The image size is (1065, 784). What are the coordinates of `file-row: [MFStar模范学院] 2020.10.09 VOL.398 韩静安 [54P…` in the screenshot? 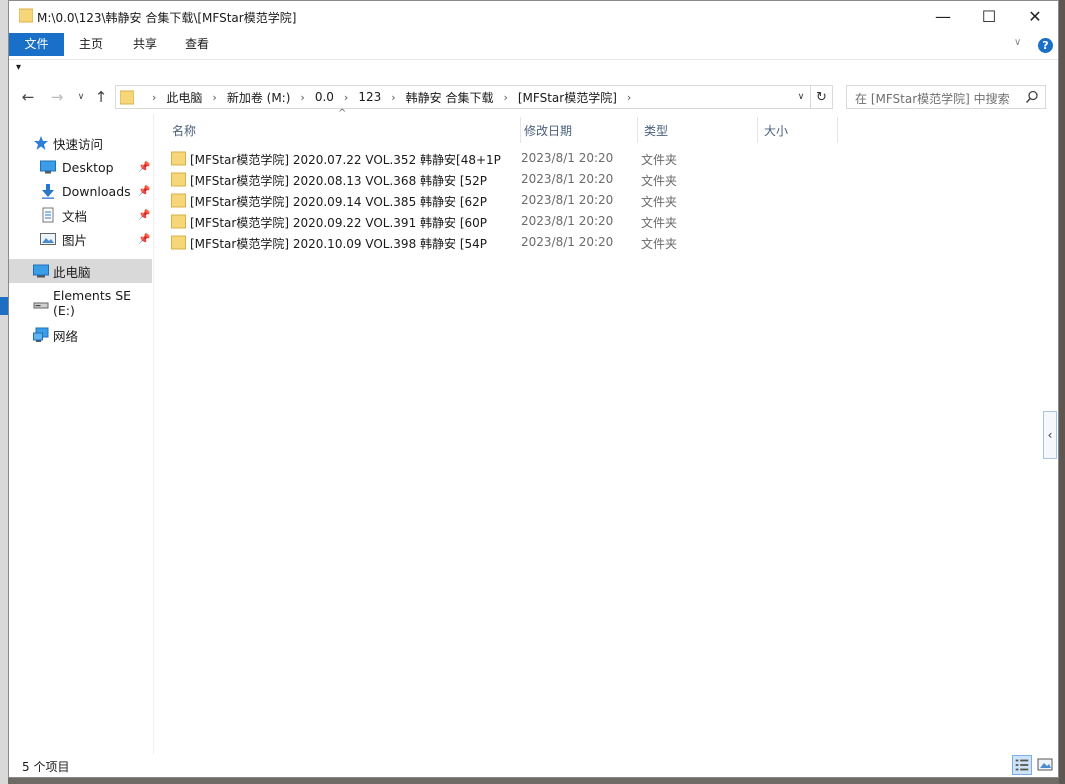 It's located at (521, 242).